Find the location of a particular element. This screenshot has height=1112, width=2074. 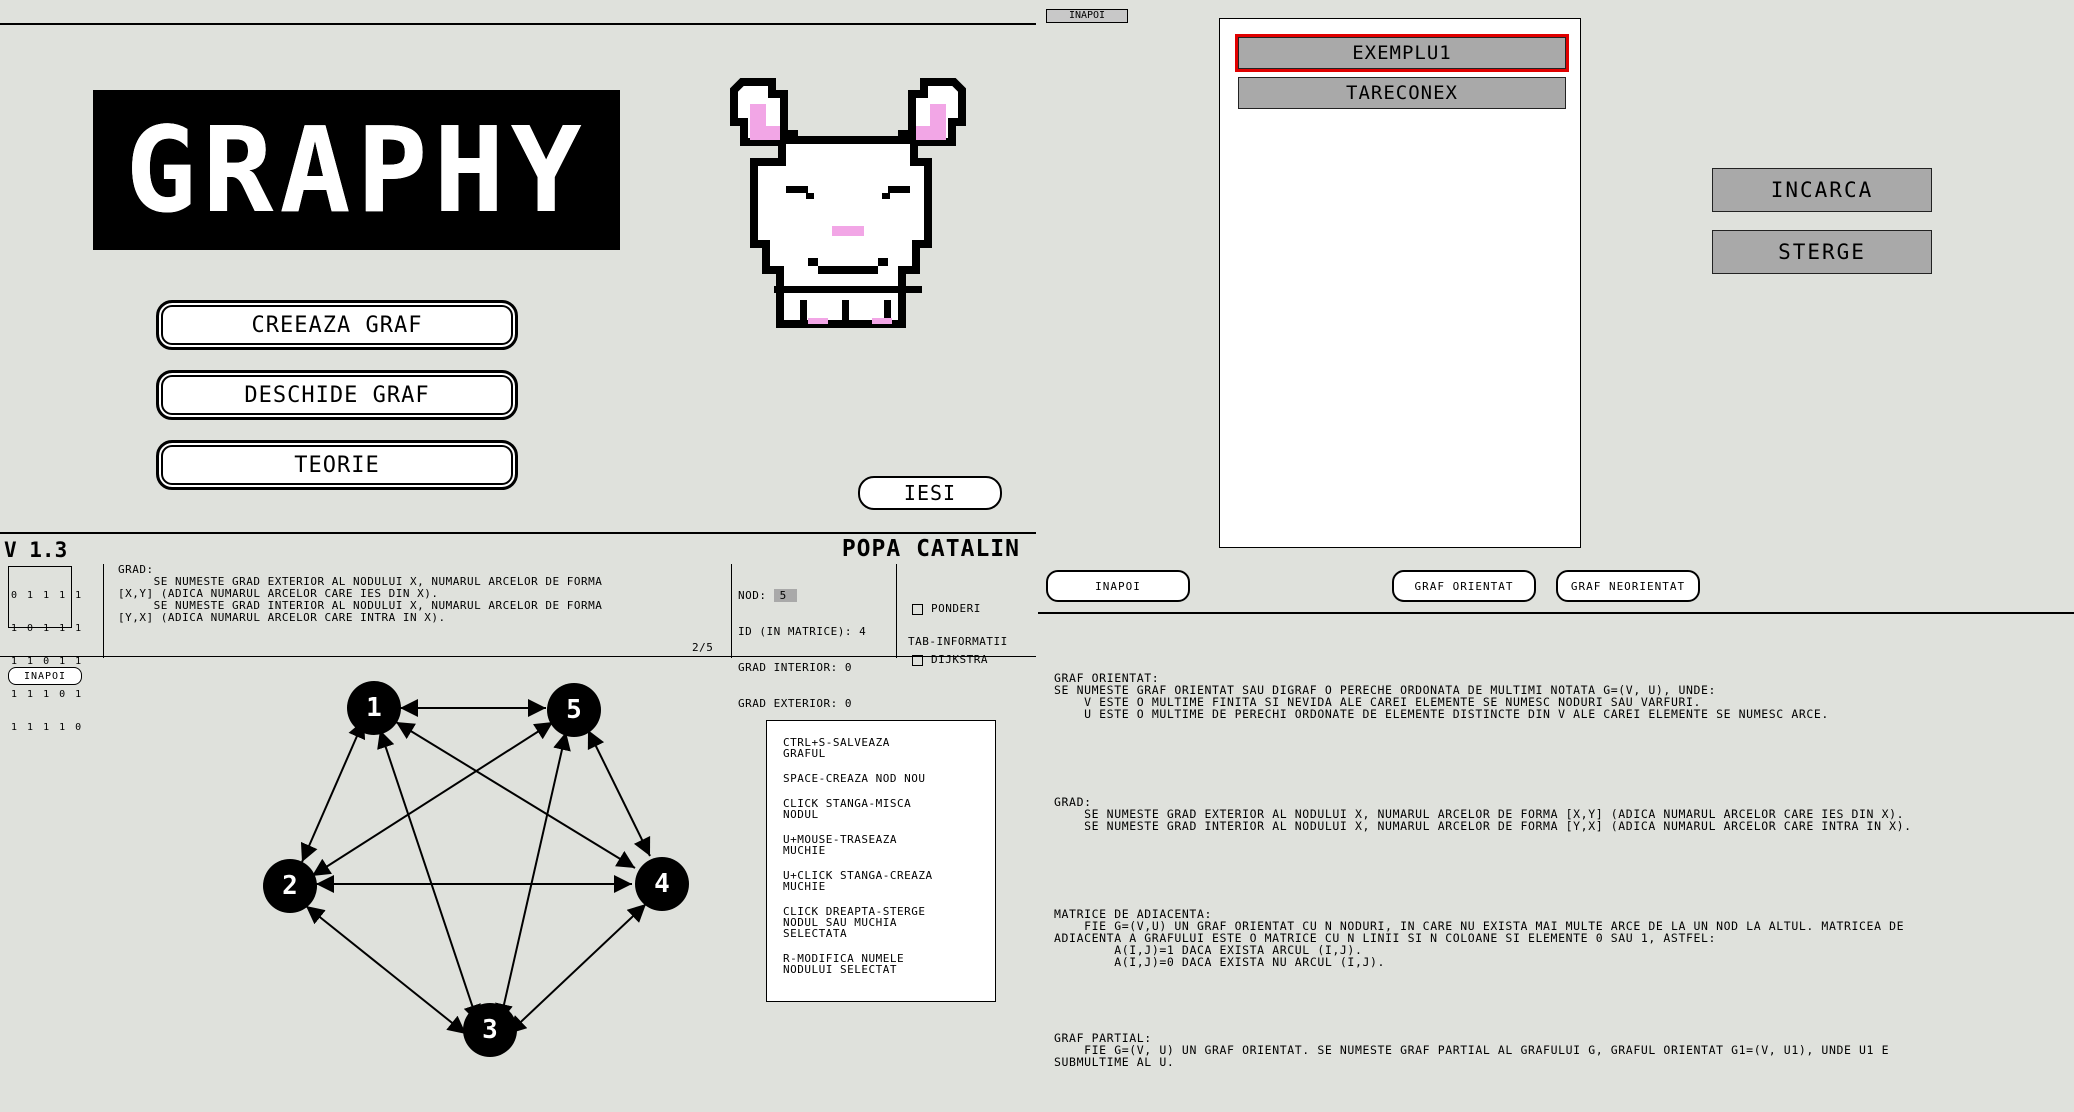

graph-node: 3 is located at coordinates (490, 1030).